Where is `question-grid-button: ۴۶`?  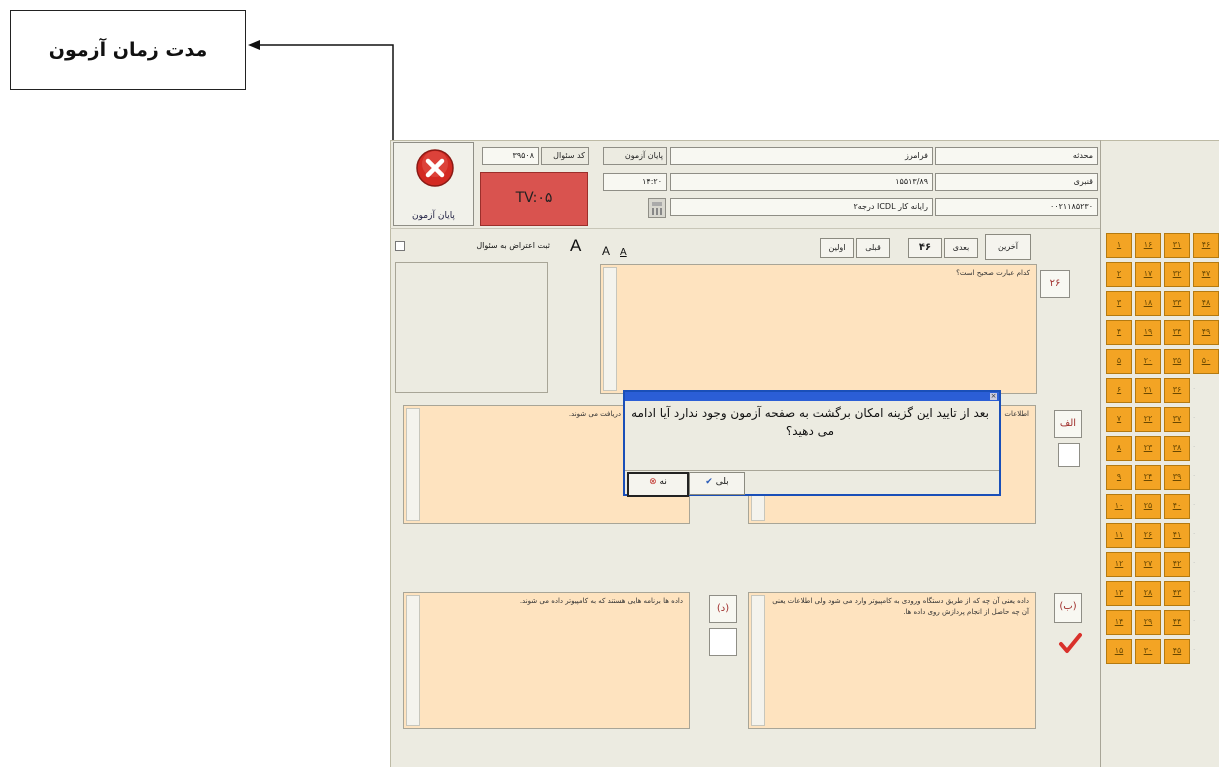 question-grid-button: ۴۶ is located at coordinates (1206, 245).